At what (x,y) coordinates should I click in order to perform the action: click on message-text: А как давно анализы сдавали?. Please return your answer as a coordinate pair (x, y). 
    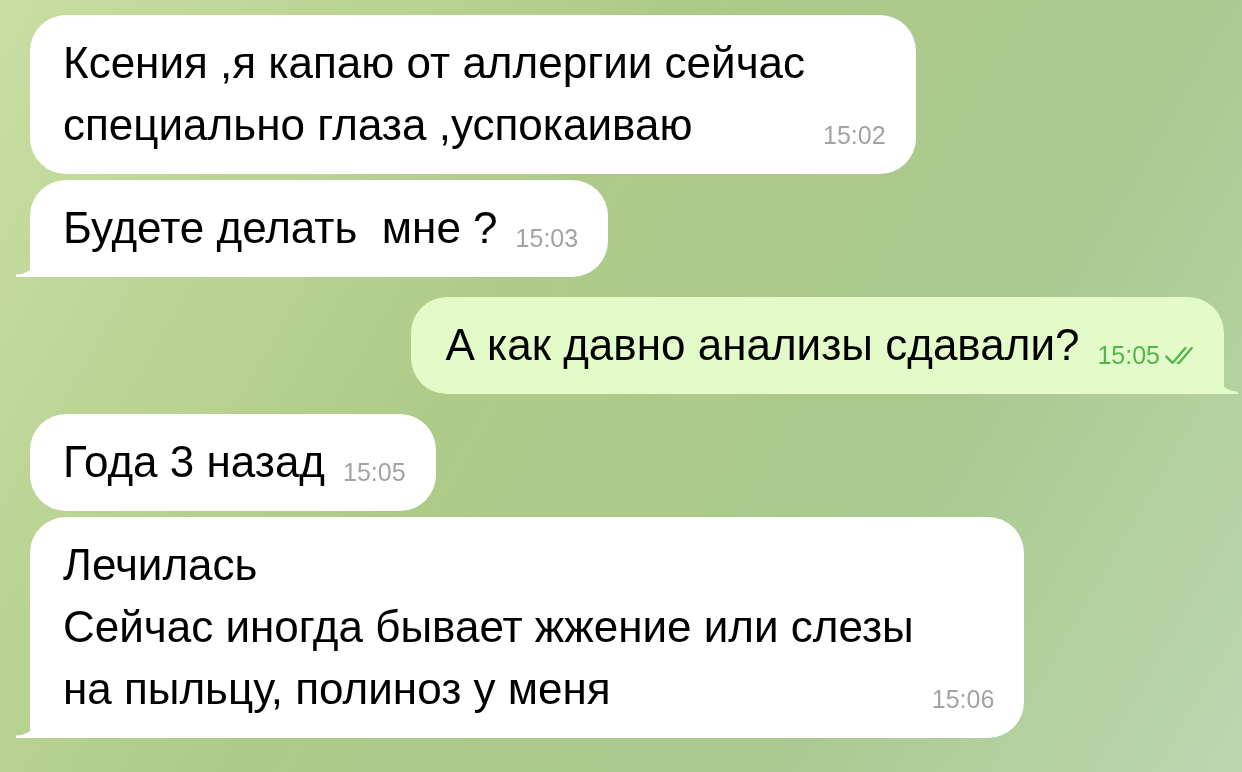
    Looking at the image, I should click on (762, 345).